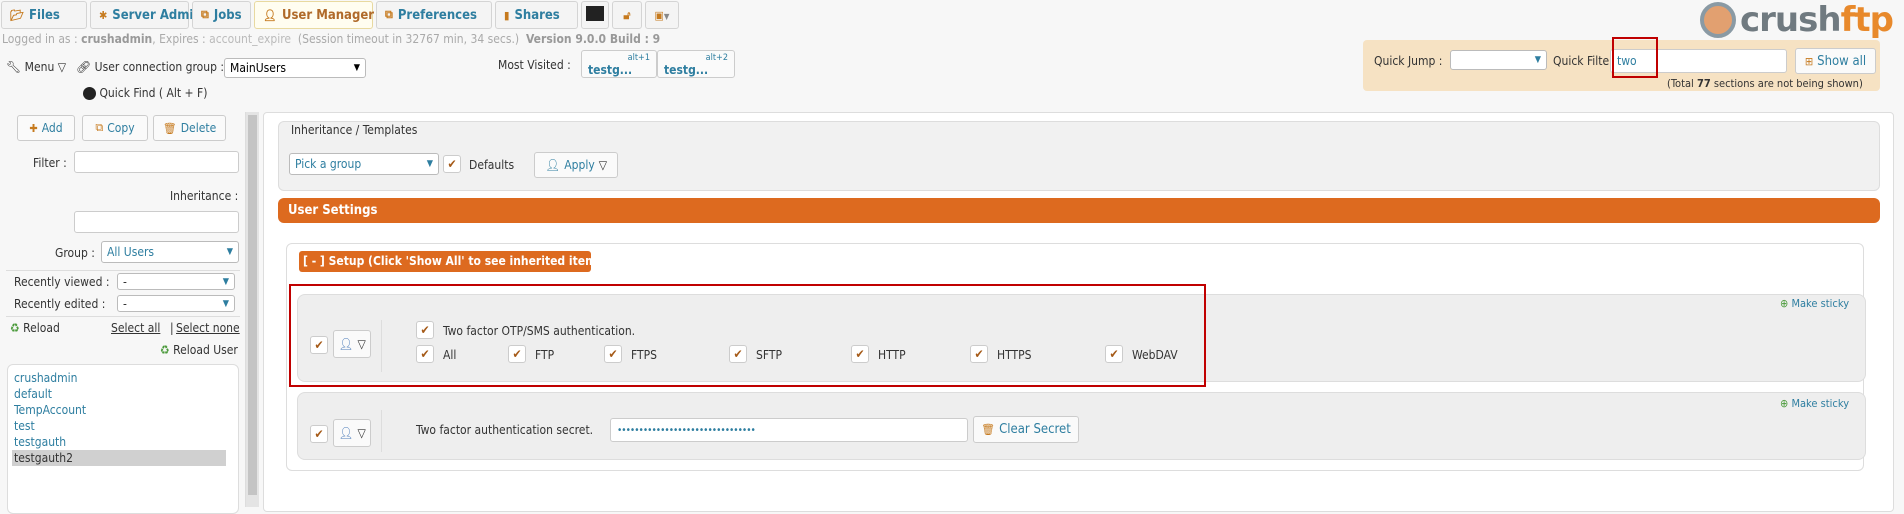  What do you see at coordinates (1079, 210) in the screenshot?
I see `user-settings-bar: User Settings` at bounding box center [1079, 210].